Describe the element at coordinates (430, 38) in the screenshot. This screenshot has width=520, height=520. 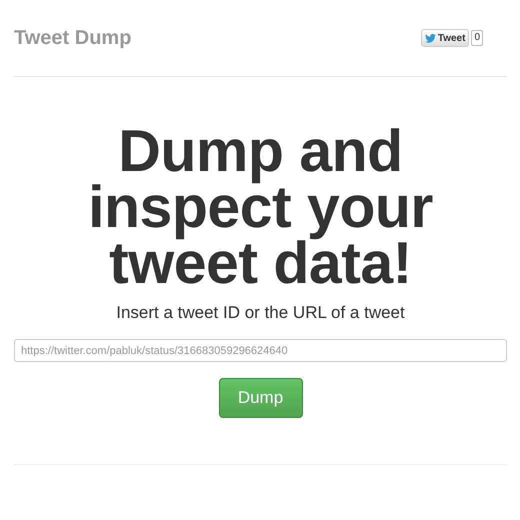
I see `bird-icon` at that location.